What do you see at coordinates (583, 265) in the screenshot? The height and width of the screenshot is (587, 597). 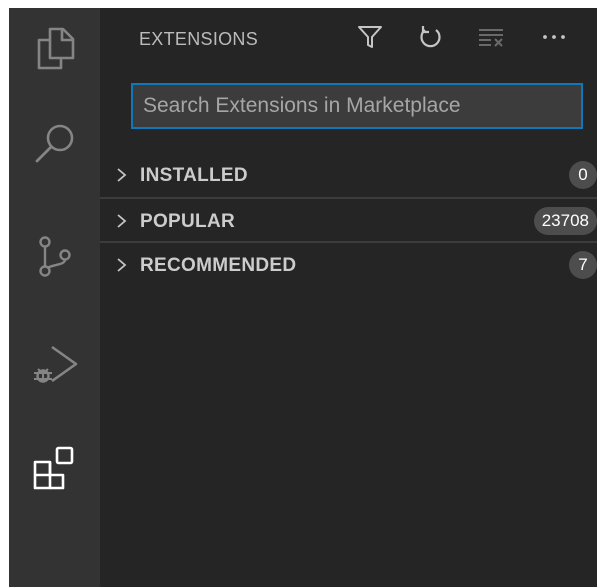 I see `count-badge: 7` at bounding box center [583, 265].